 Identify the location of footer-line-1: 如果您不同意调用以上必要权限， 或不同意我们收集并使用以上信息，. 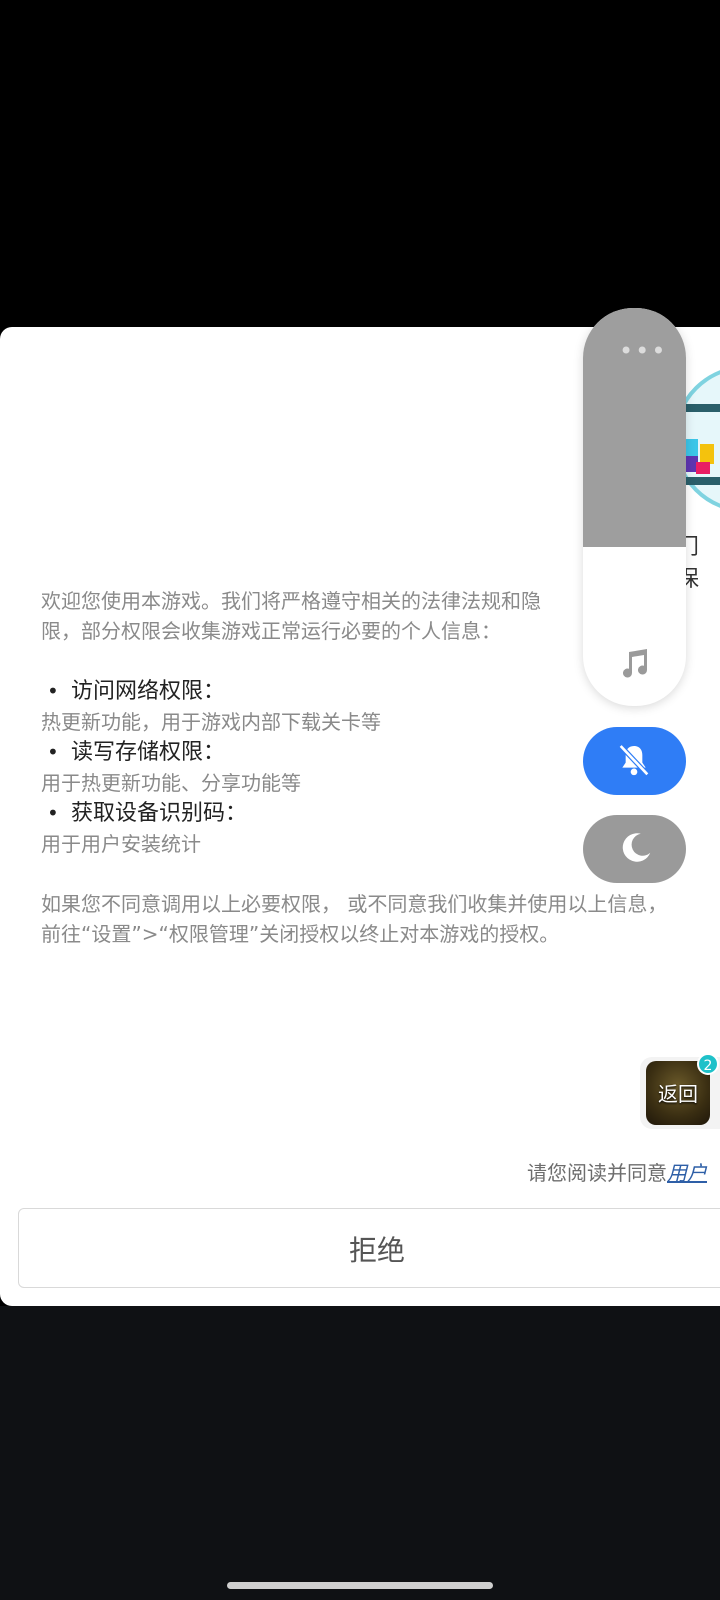
(354, 904).